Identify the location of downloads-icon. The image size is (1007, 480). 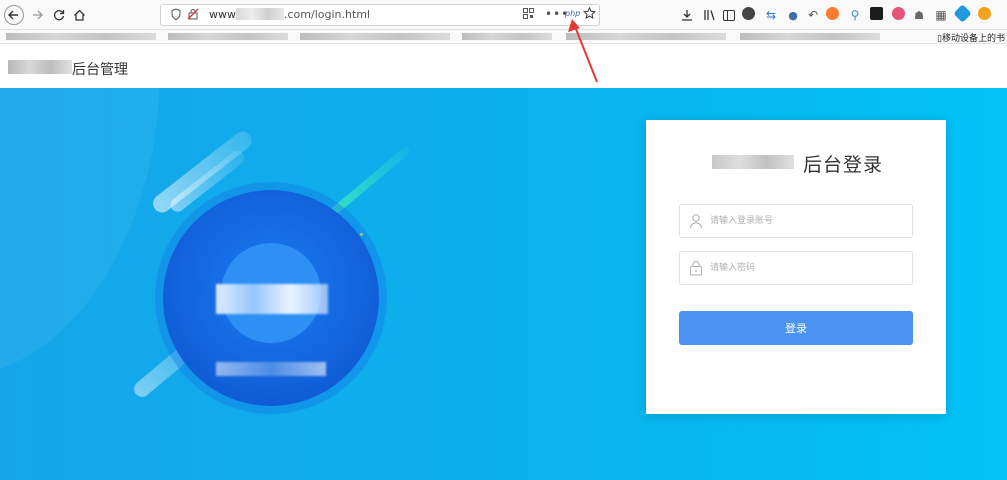
(687, 15).